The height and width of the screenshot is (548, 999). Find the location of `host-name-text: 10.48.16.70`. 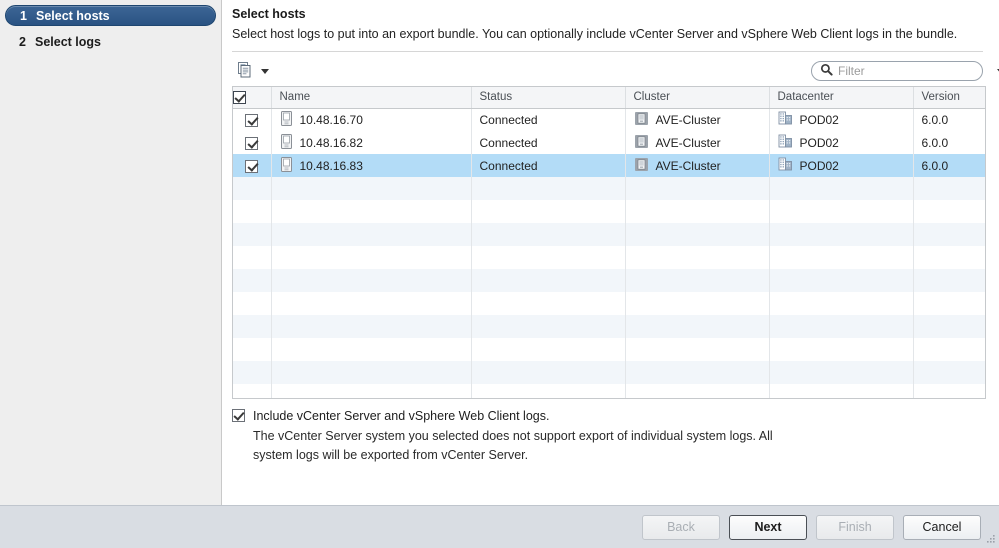

host-name-text: 10.48.16.70 is located at coordinates (331, 119).